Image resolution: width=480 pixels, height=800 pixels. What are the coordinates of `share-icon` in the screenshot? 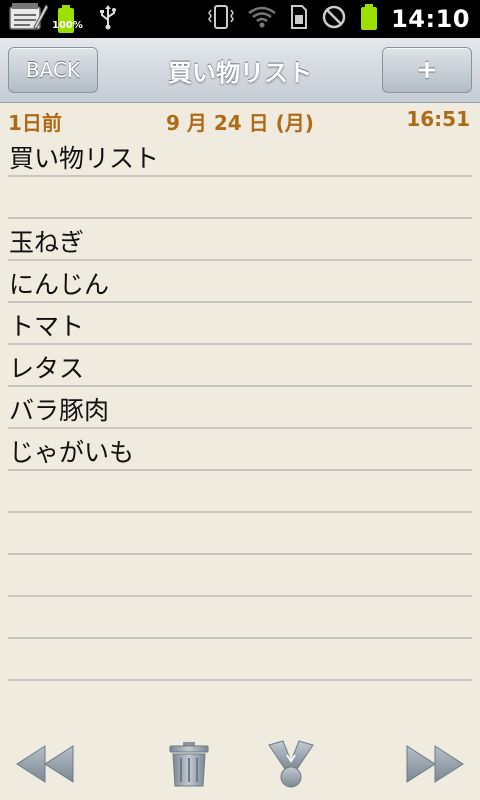 It's located at (291, 766).